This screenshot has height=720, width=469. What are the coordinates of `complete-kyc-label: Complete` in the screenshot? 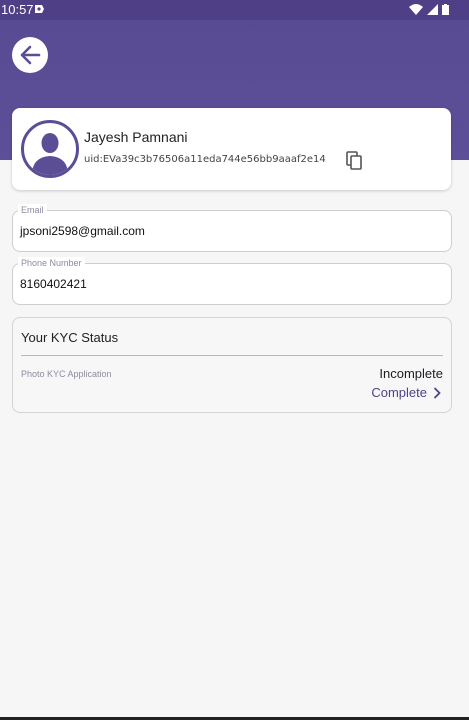 It's located at (399, 392).